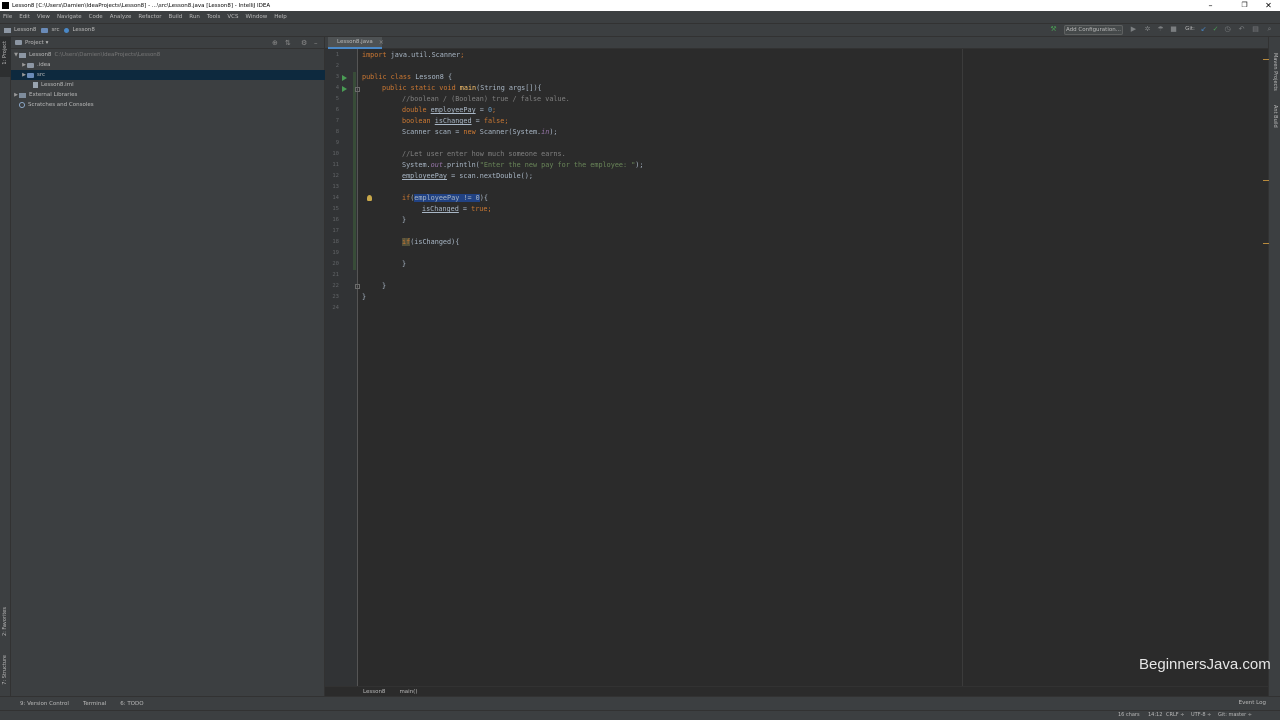 This screenshot has height=720, width=1280. Describe the element at coordinates (335, 176) in the screenshot. I see `line-number: 12` at that location.